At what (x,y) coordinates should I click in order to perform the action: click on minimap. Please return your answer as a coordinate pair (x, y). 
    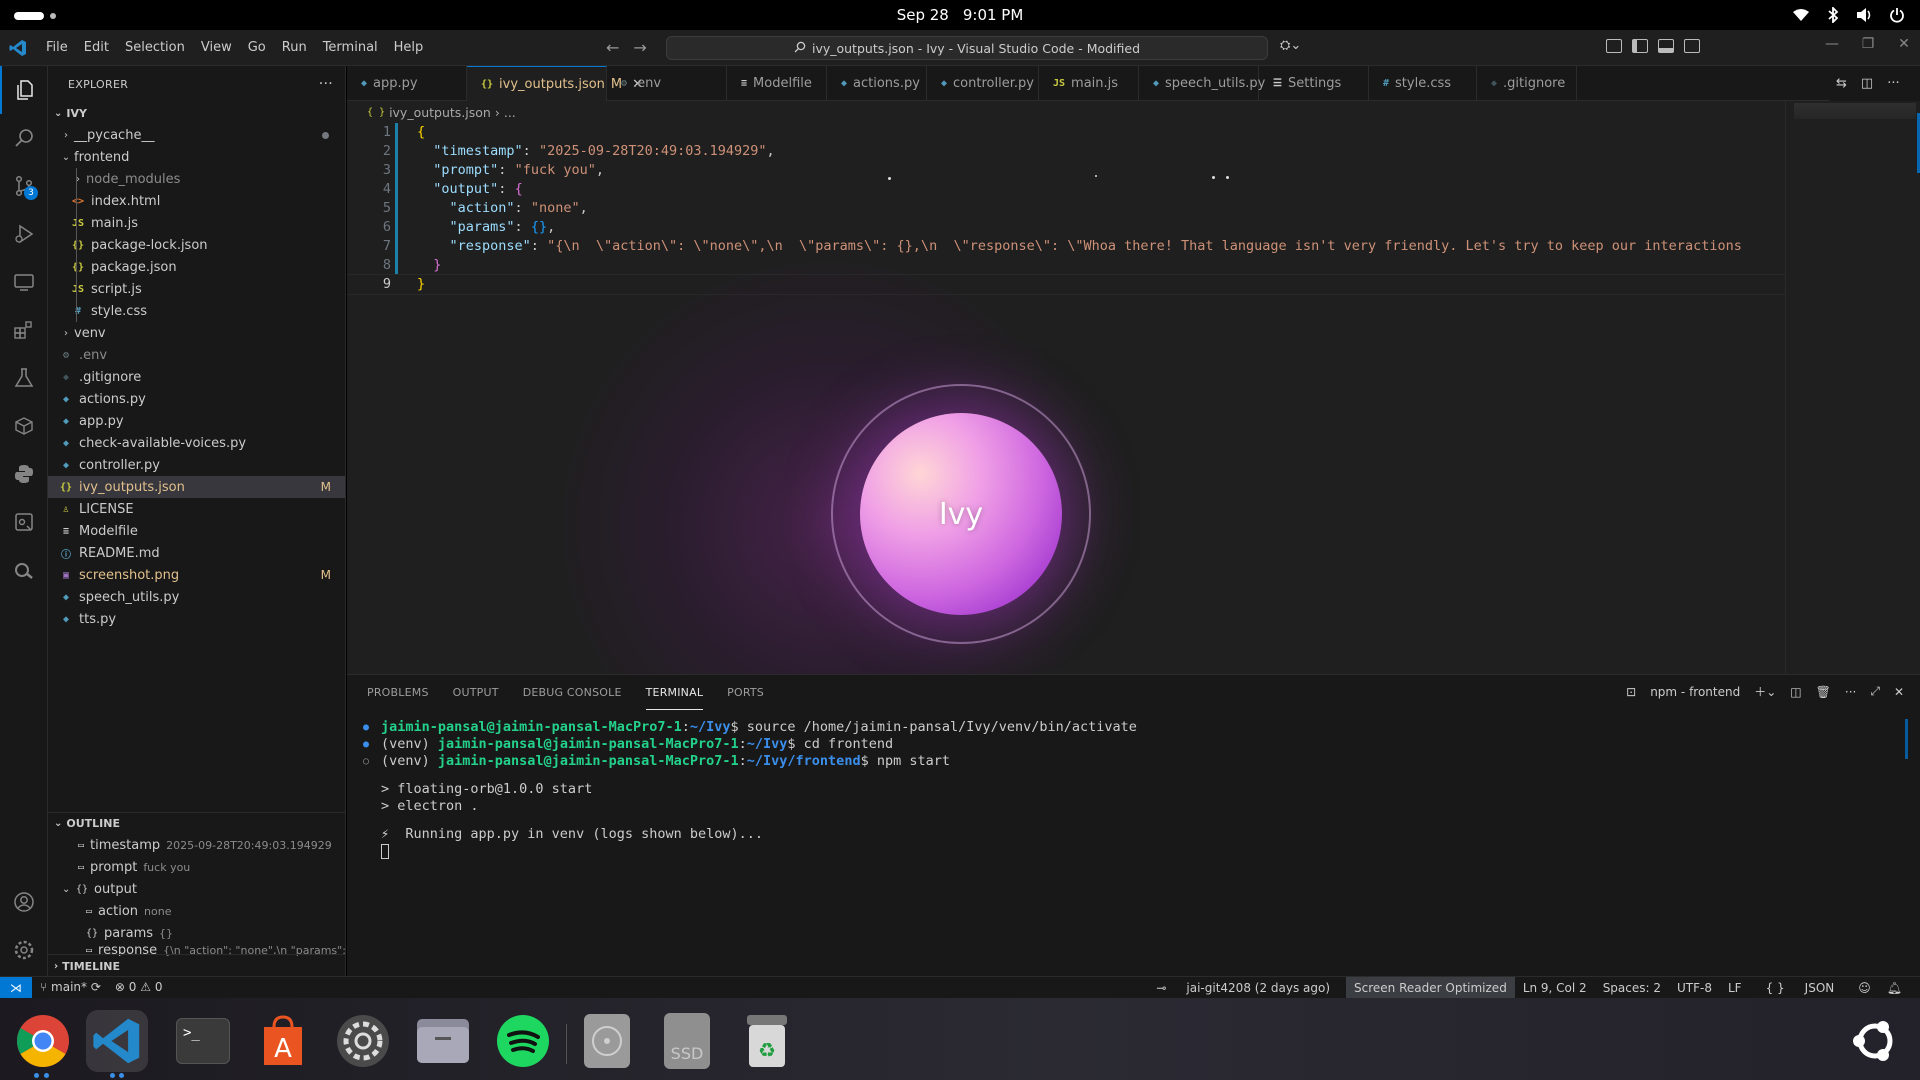
    Looking at the image, I should click on (1852, 387).